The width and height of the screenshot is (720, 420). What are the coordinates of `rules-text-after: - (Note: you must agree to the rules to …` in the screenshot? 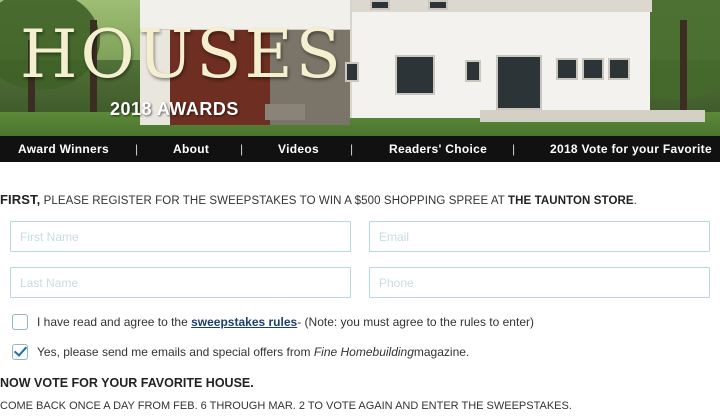 It's located at (415, 322).